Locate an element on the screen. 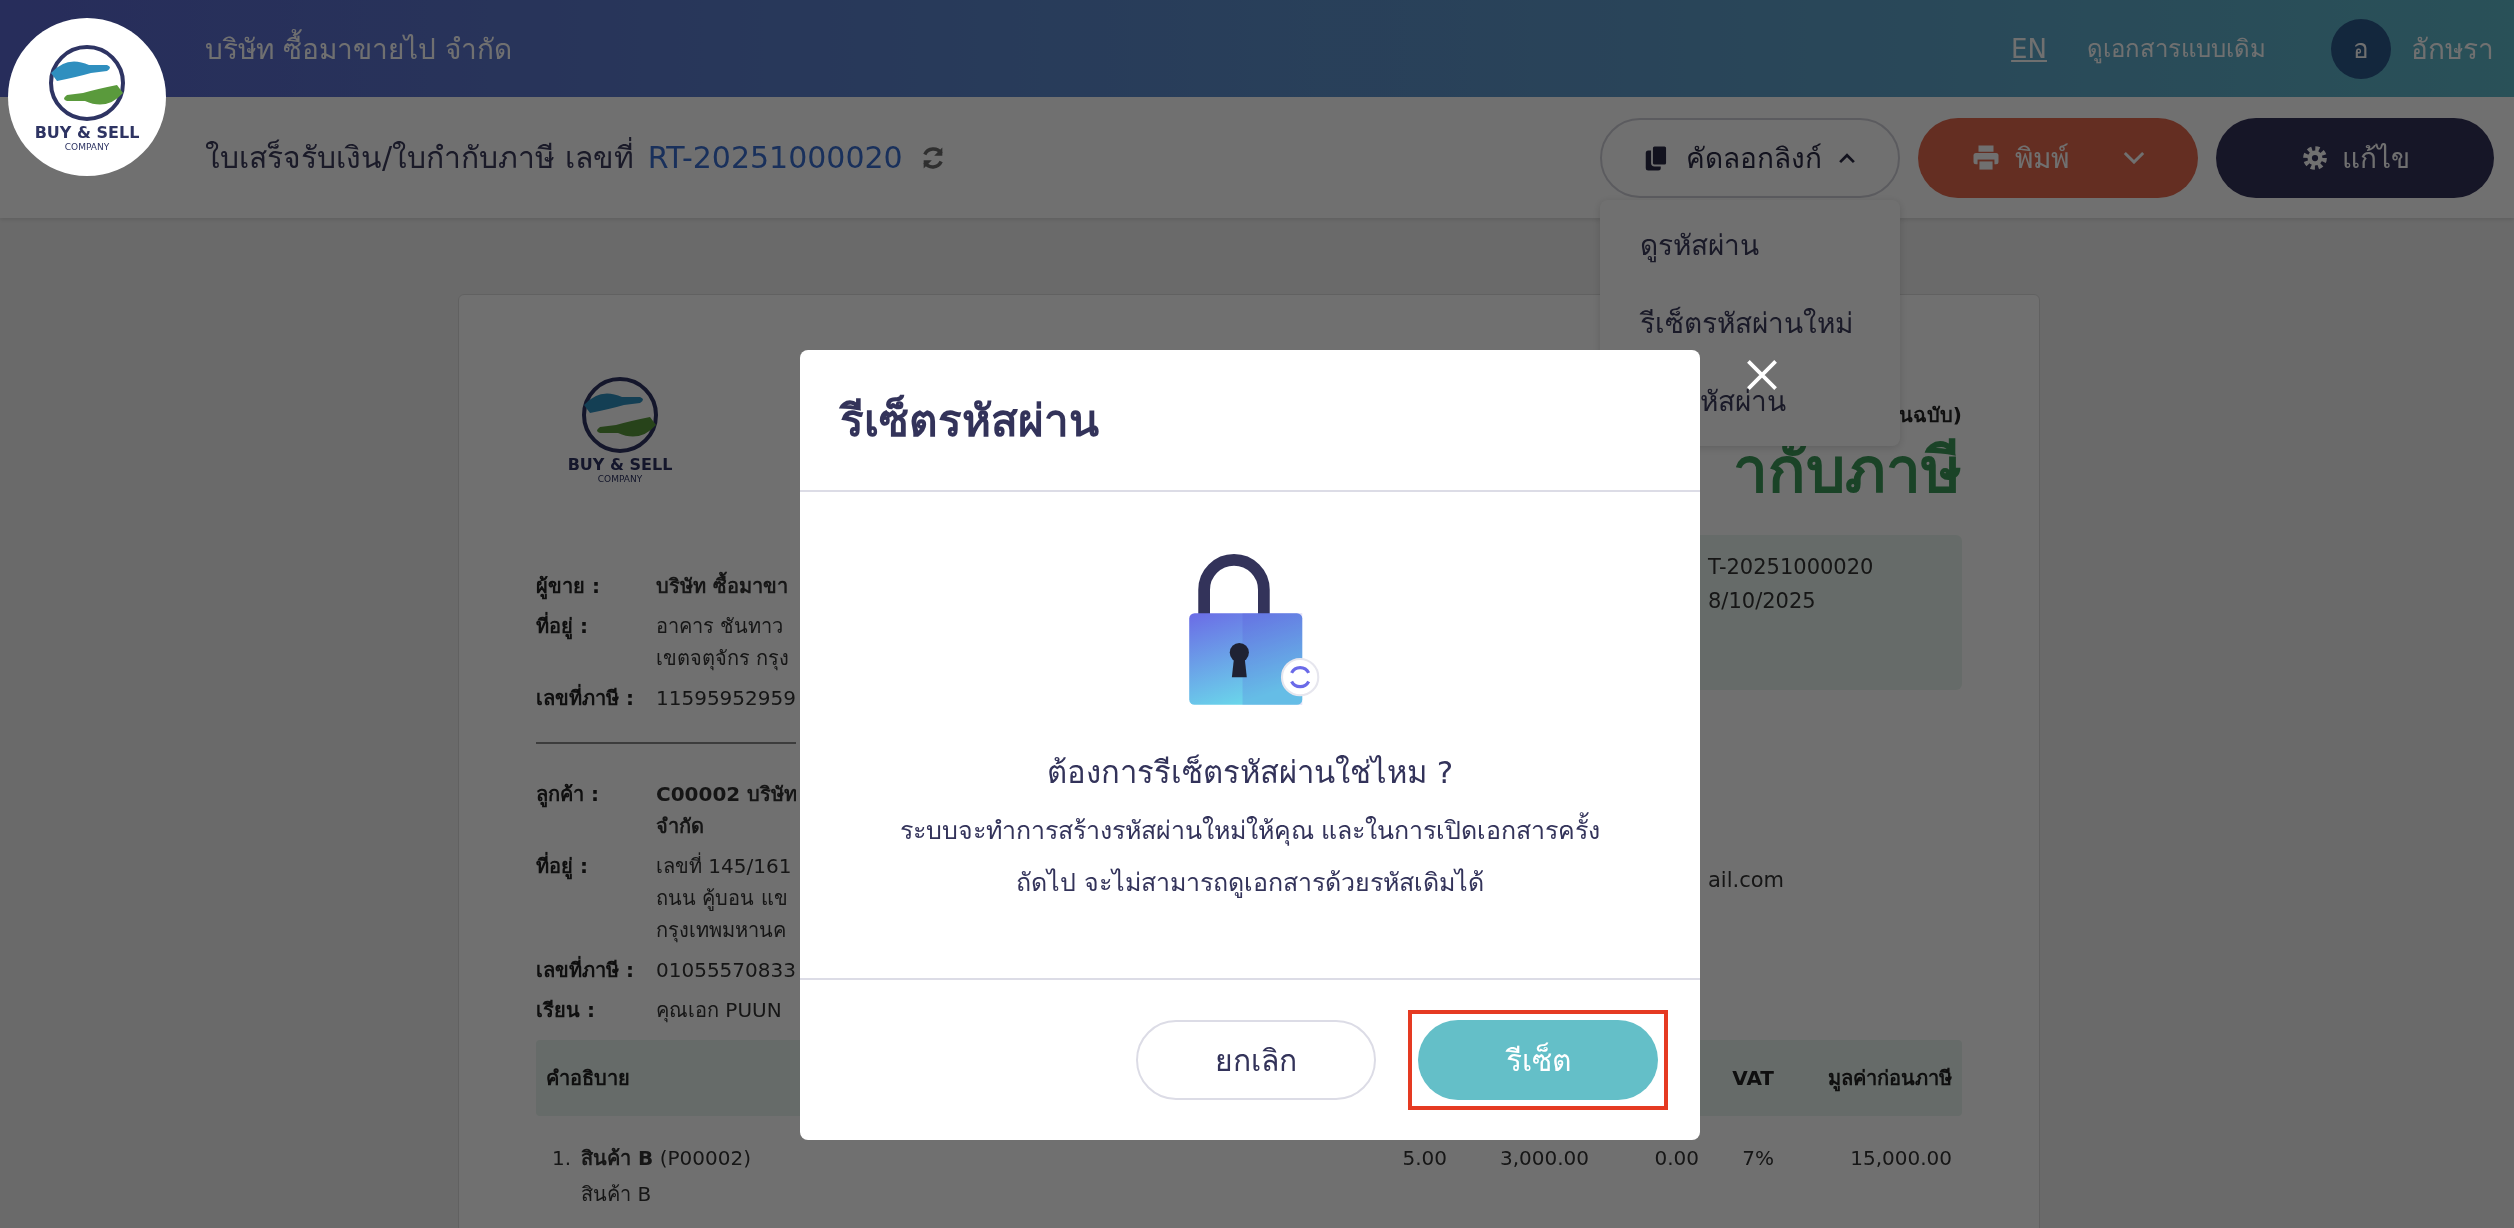 The height and width of the screenshot is (1228, 2514). field-label: ลูกค้า : is located at coordinates (568, 795).